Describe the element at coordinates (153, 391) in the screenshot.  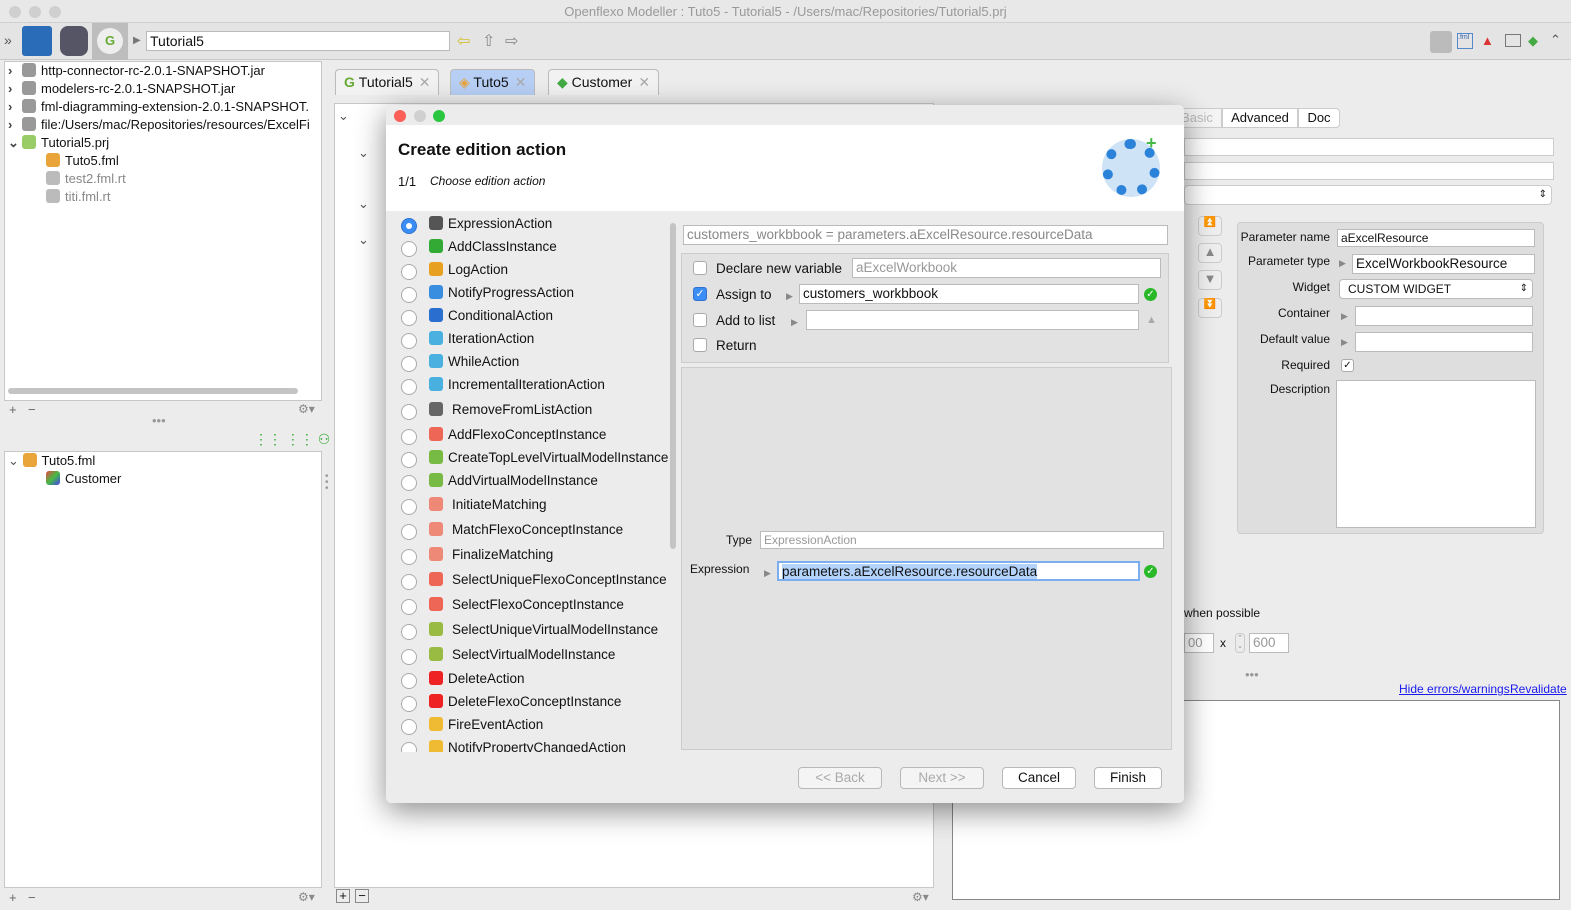
I see `horizontal-scrollbar` at that location.